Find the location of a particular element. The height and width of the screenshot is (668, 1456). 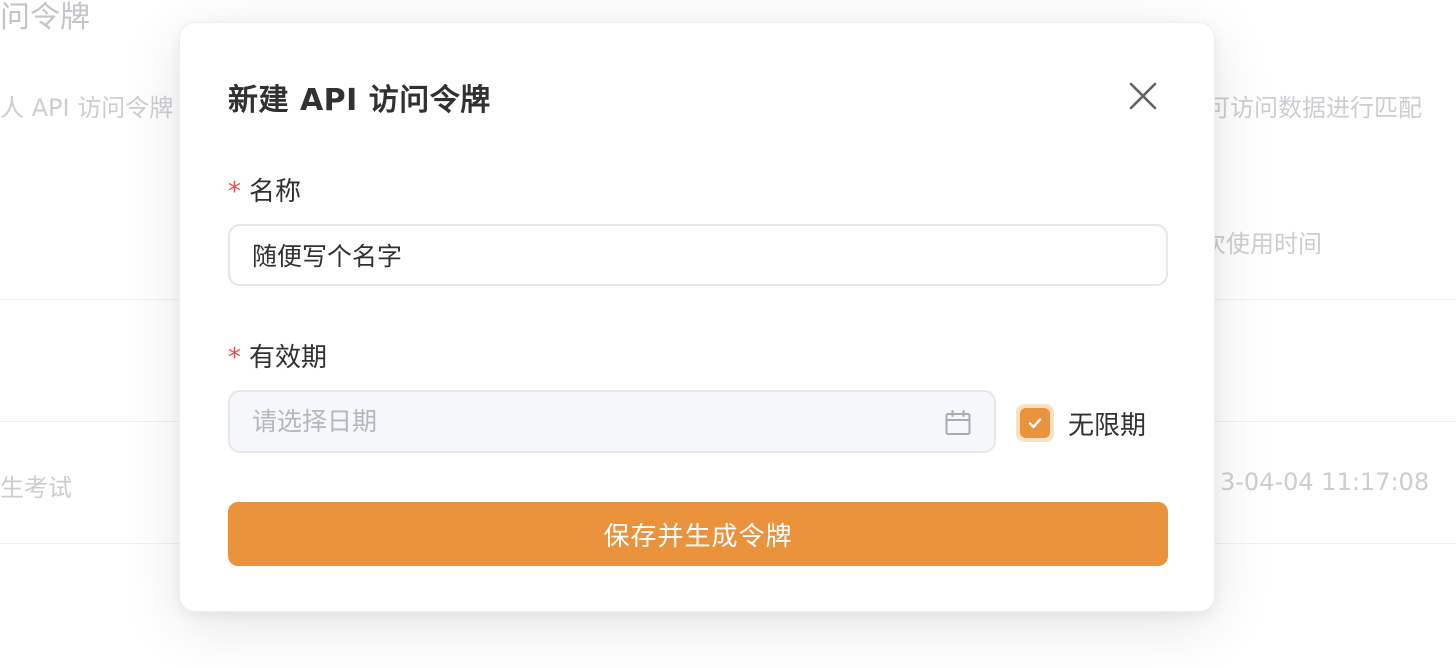

checkbox-box is located at coordinates (1035, 423).